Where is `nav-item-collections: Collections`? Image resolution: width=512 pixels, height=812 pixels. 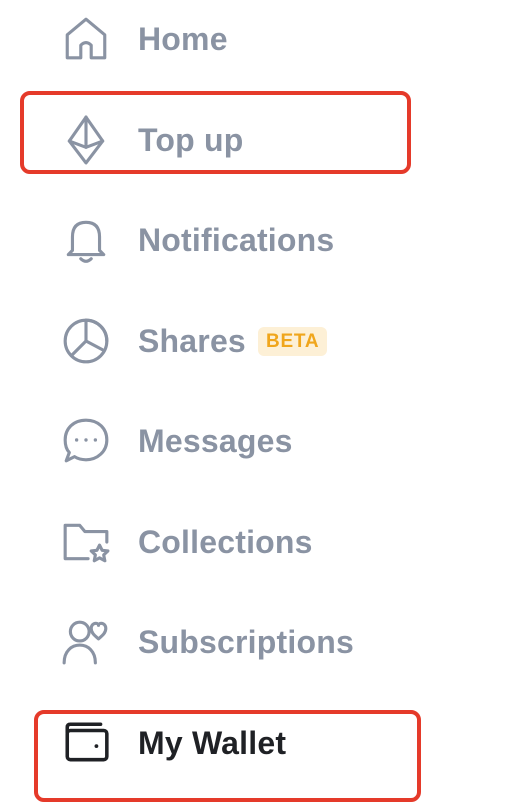
nav-item-collections: Collections is located at coordinates (186, 542).